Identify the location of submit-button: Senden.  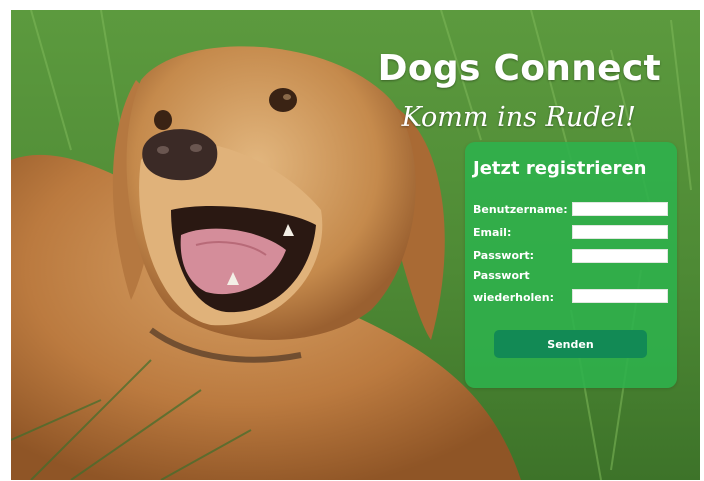
(570, 344).